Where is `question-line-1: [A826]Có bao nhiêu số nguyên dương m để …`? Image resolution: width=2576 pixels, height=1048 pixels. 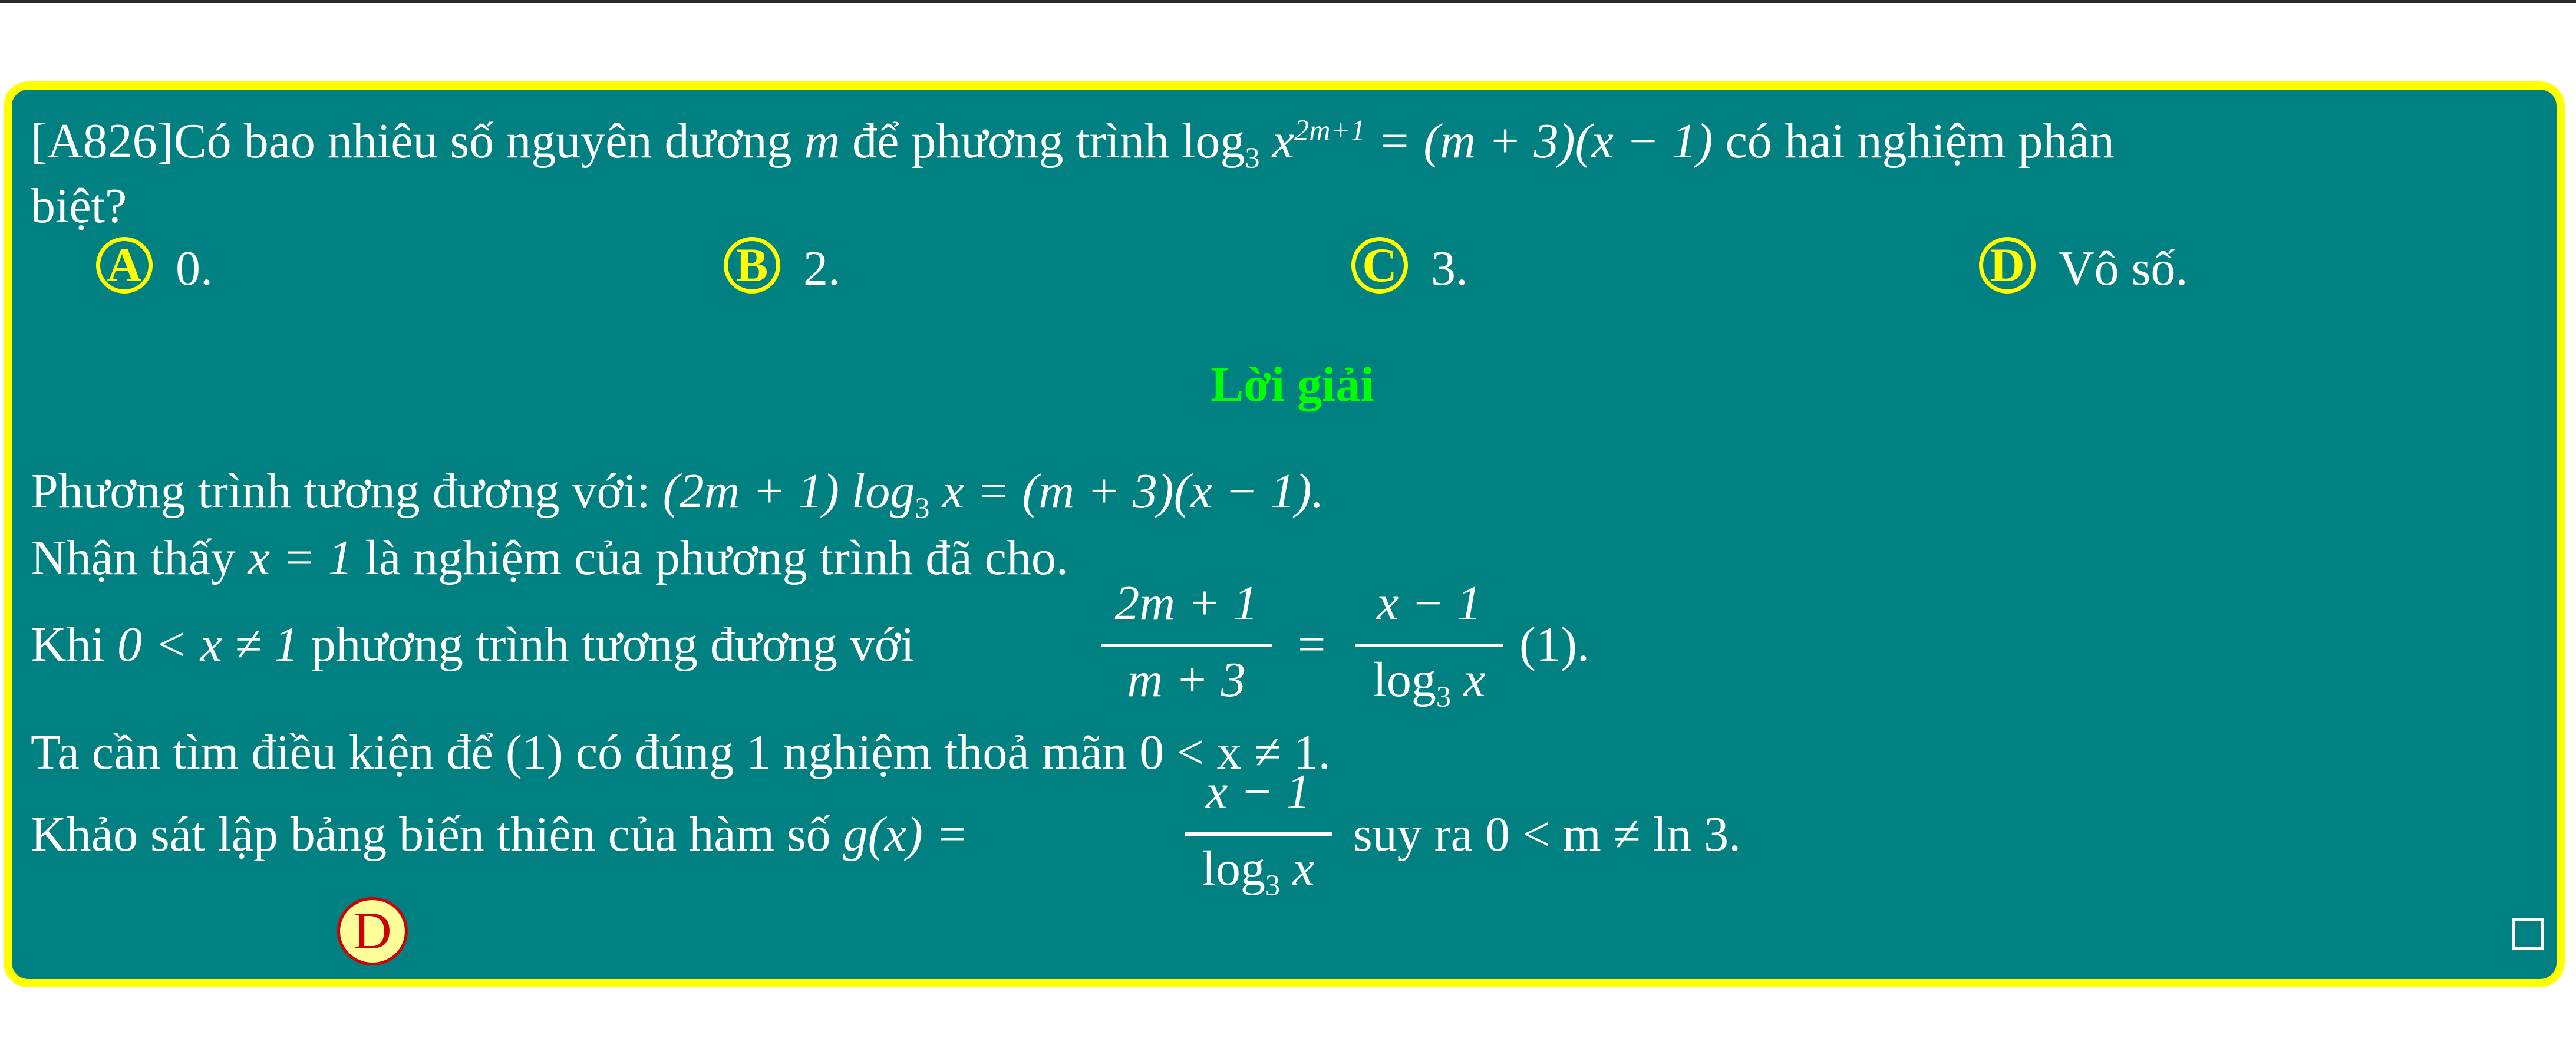 question-line-1: [A826]Có bao nhiêu số nguyên dương m để … is located at coordinates (1073, 143).